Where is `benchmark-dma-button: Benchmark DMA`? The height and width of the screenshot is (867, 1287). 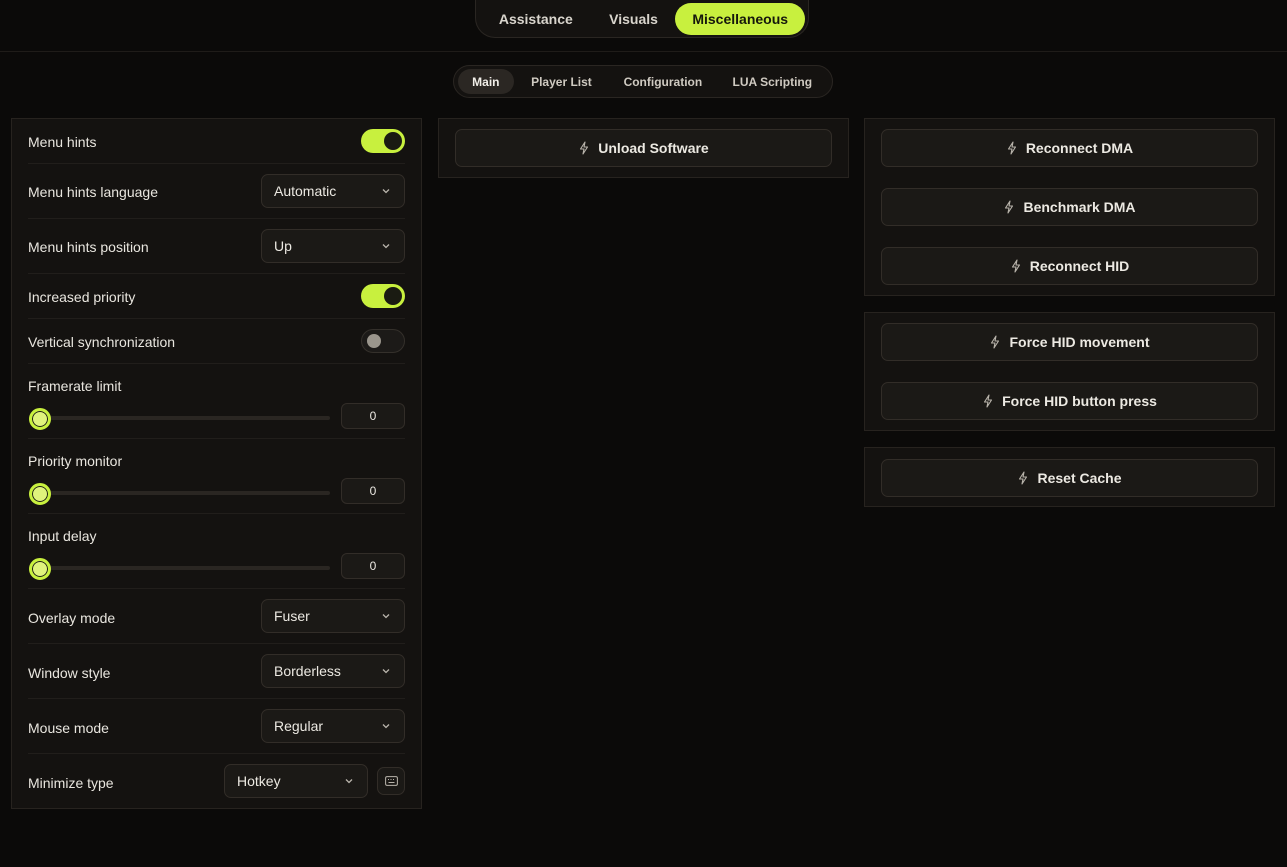 benchmark-dma-button: Benchmark DMA is located at coordinates (1069, 207).